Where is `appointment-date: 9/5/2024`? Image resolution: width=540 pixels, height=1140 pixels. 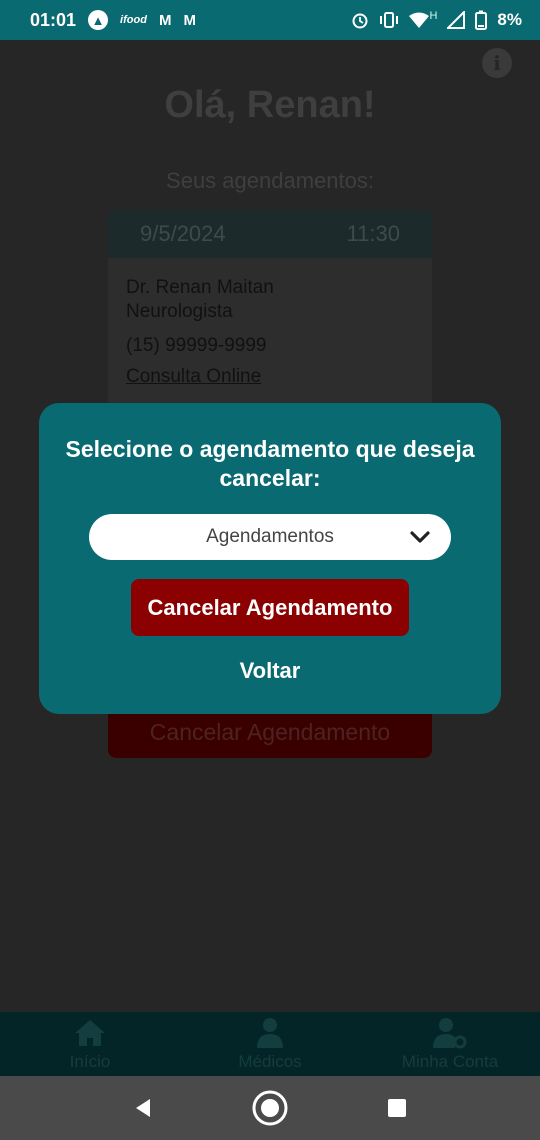
appointment-date: 9/5/2024 is located at coordinates (183, 233).